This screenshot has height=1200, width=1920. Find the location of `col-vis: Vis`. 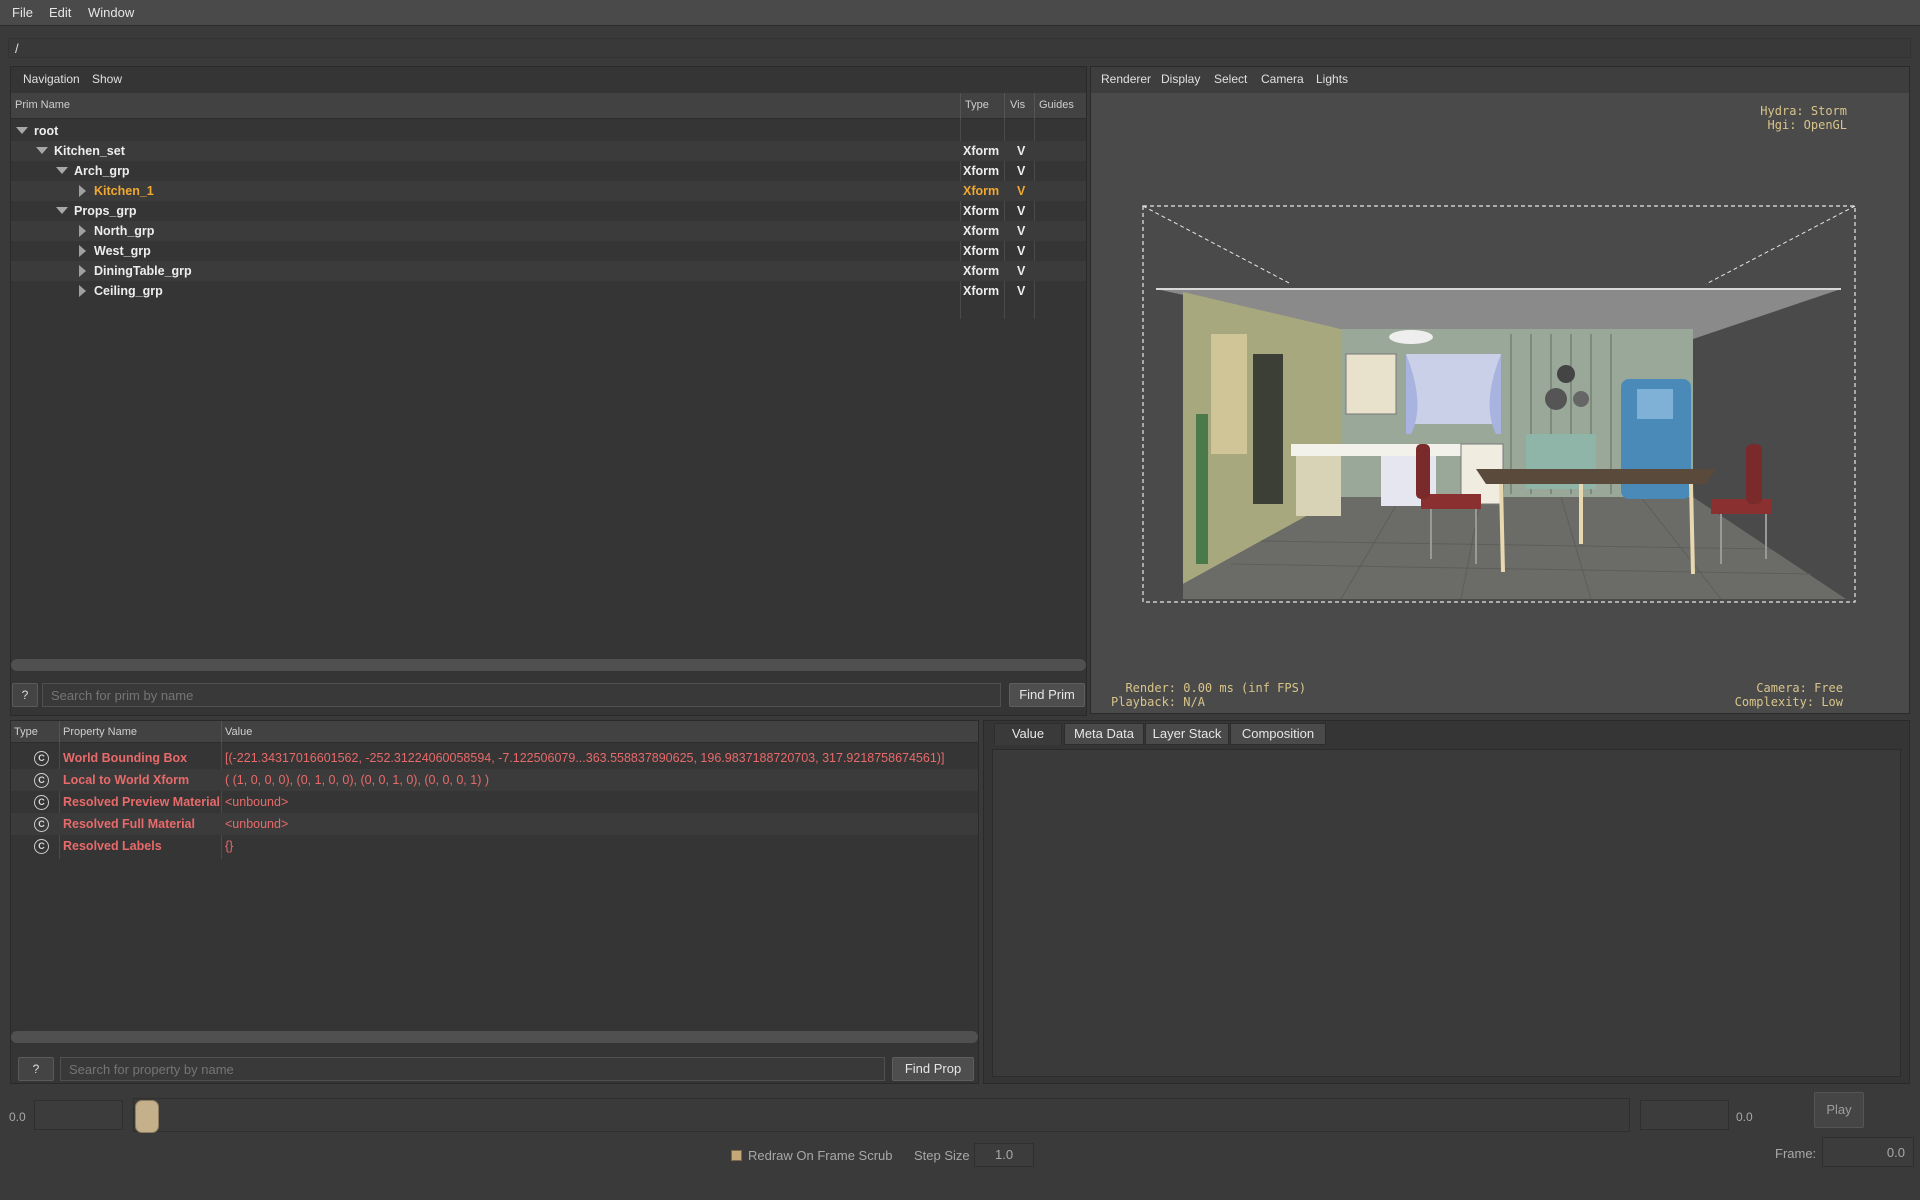

col-vis: Vis is located at coordinates (1017, 105).